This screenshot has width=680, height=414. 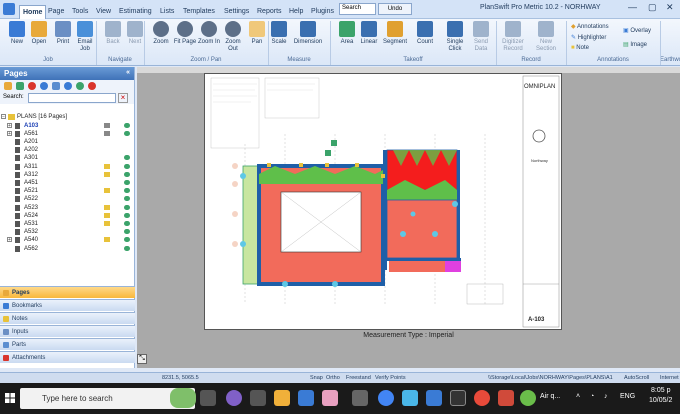 I want to click on edge-icon, so click(x=410, y=398).